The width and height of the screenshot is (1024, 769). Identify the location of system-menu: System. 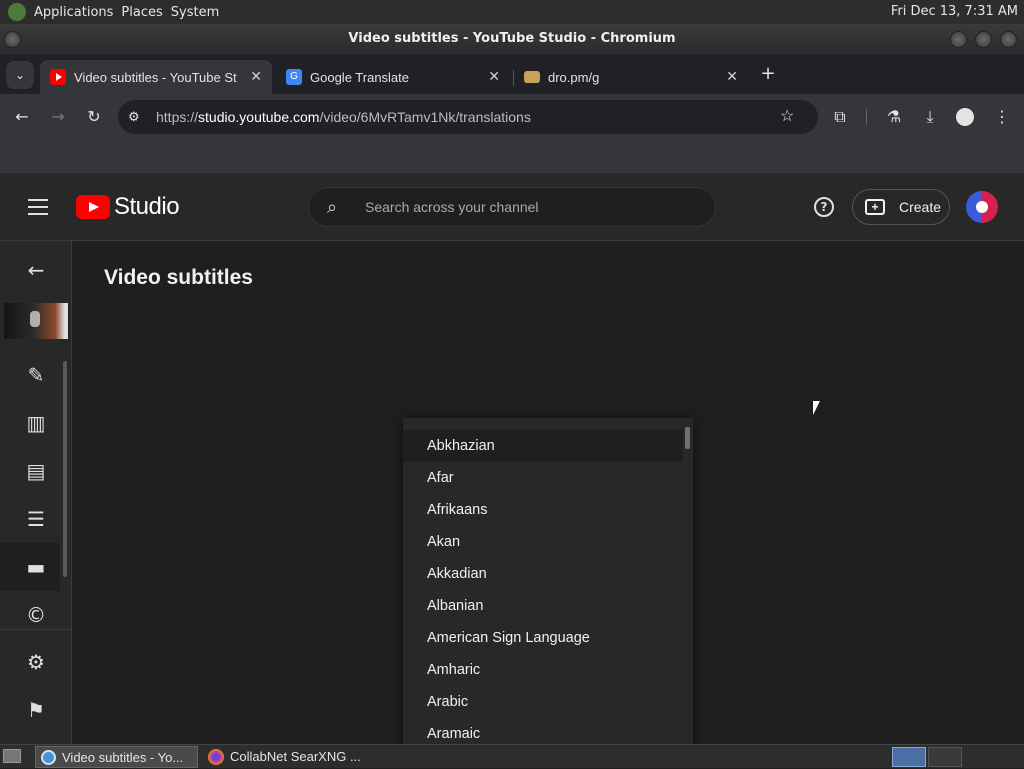
(199, 12).